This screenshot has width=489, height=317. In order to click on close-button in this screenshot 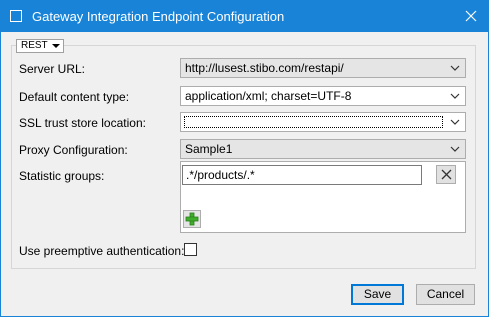, I will do `click(471, 16)`.